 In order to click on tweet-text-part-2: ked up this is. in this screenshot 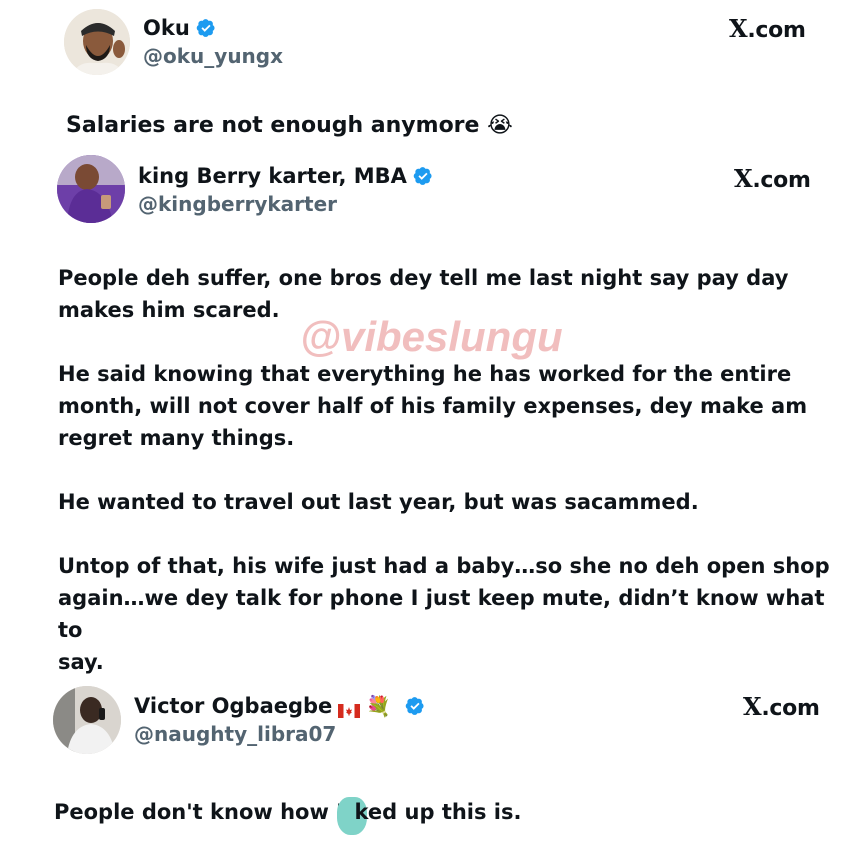, I will do `click(438, 812)`.